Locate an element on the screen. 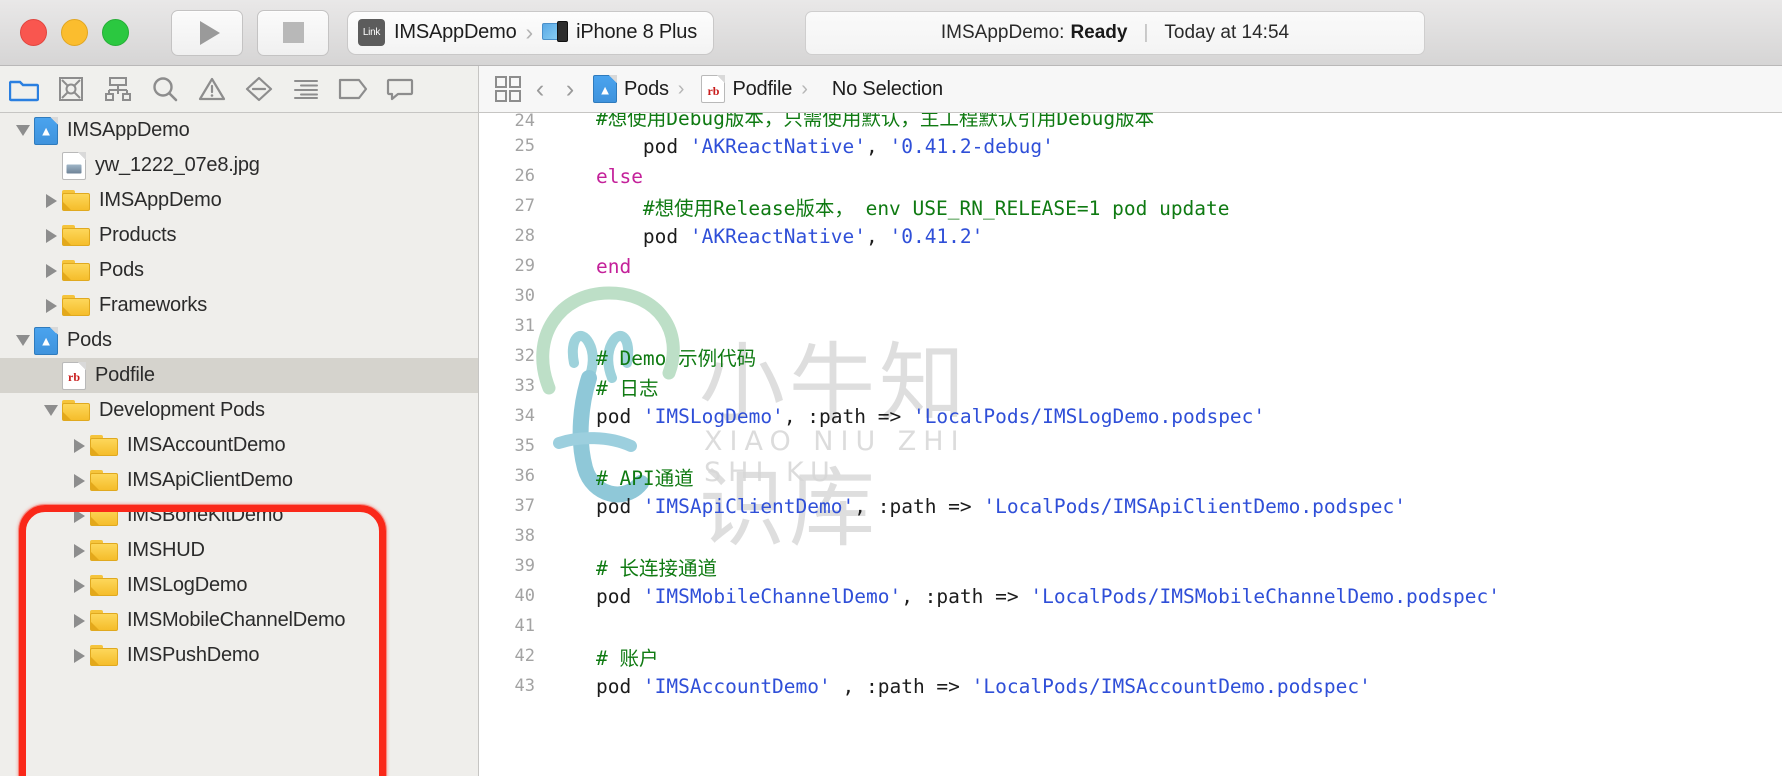 Image resolution: width=1782 pixels, height=776 pixels. test-navigator-icon is located at coordinates (258, 89).